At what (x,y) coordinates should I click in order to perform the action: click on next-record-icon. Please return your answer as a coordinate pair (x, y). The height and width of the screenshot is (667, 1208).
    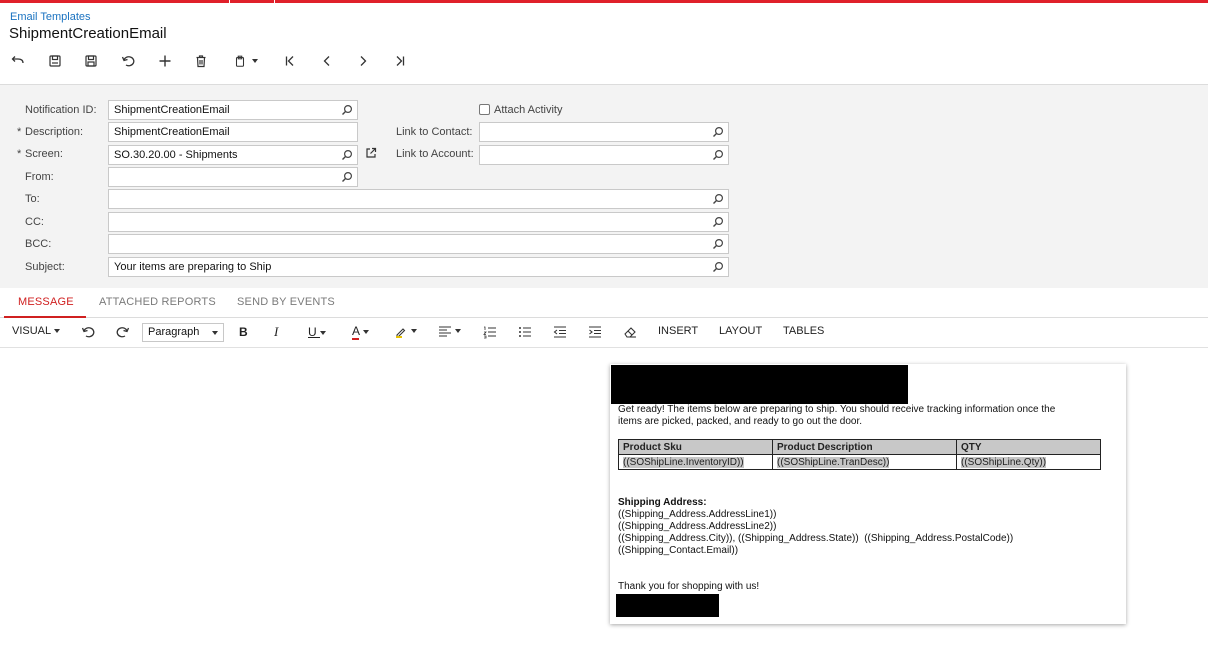
    Looking at the image, I should click on (363, 61).